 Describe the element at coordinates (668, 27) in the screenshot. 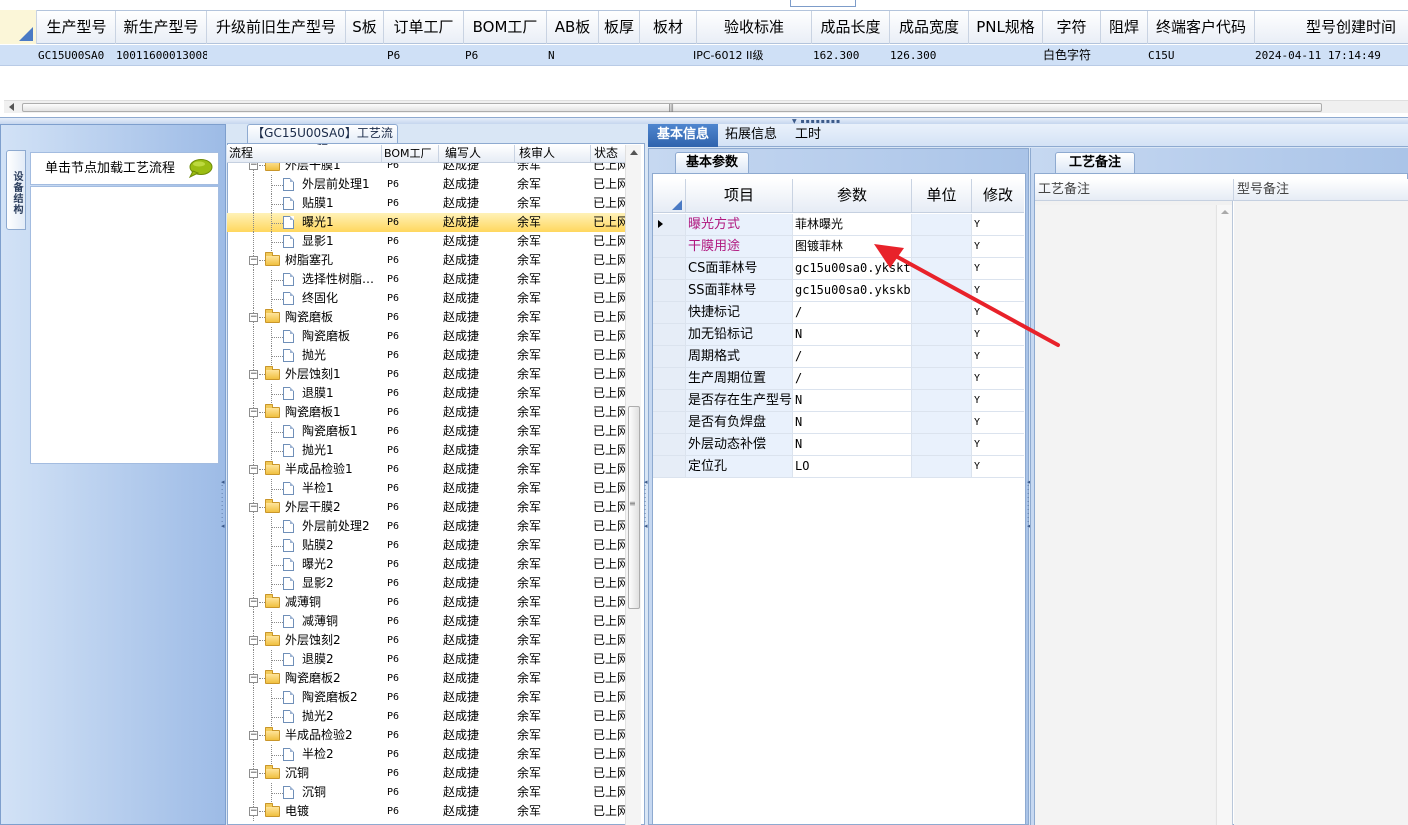

I see `col-material: 板材` at that location.